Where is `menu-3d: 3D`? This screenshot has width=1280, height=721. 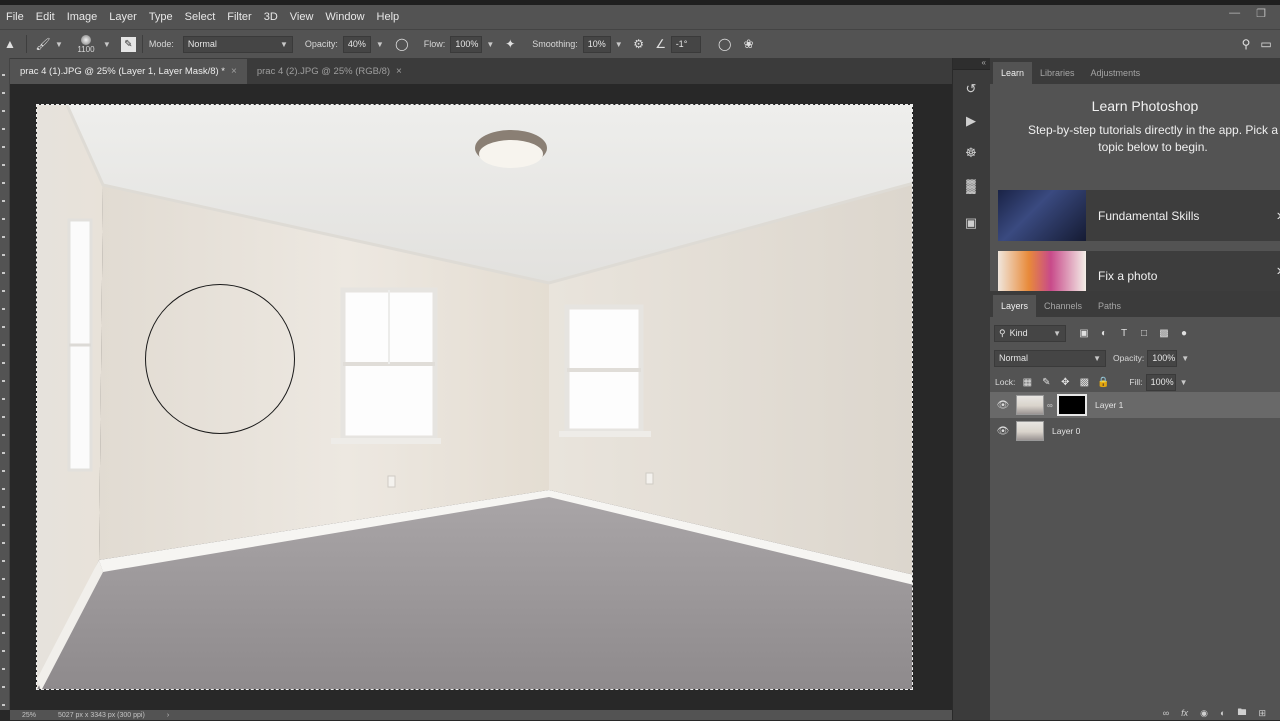 menu-3d: 3D is located at coordinates (271, 17).